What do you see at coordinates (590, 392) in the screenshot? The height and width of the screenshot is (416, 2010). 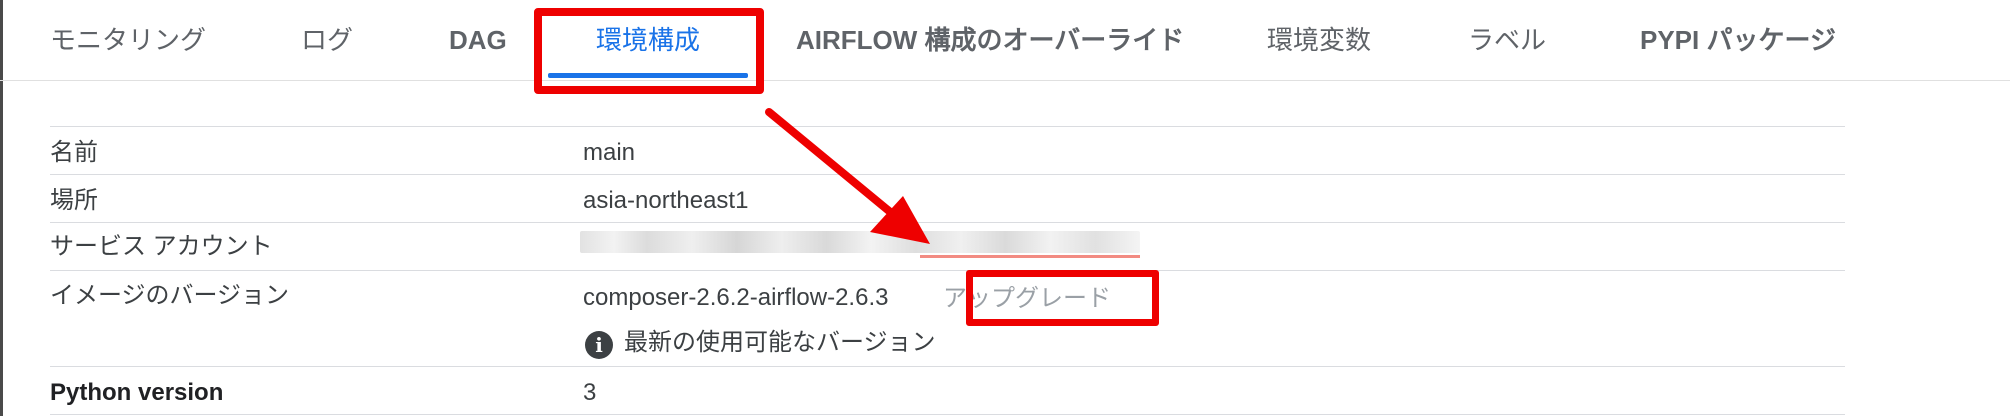 I see `row-value: 3` at bounding box center [590, 392].